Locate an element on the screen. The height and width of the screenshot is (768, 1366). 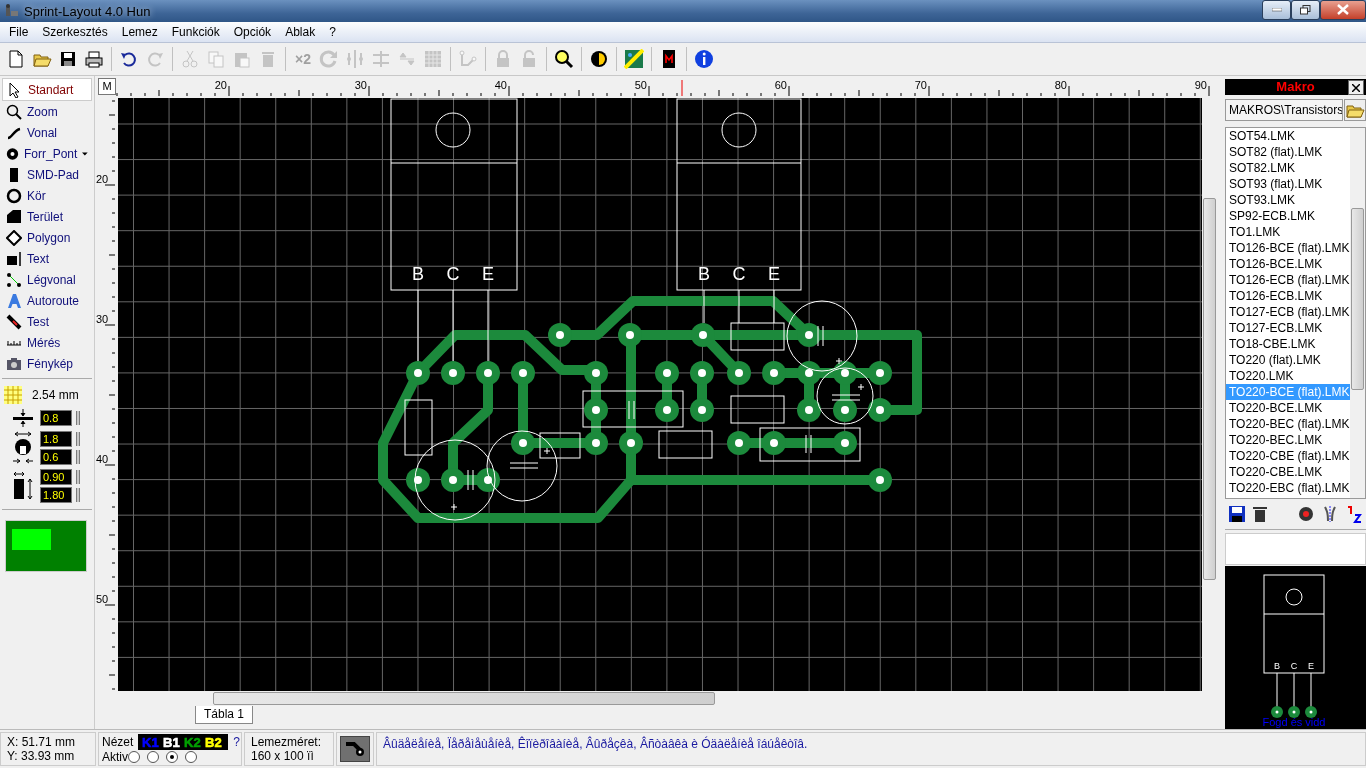
tool-button: Autoroute is located at coordinates (47, 300).